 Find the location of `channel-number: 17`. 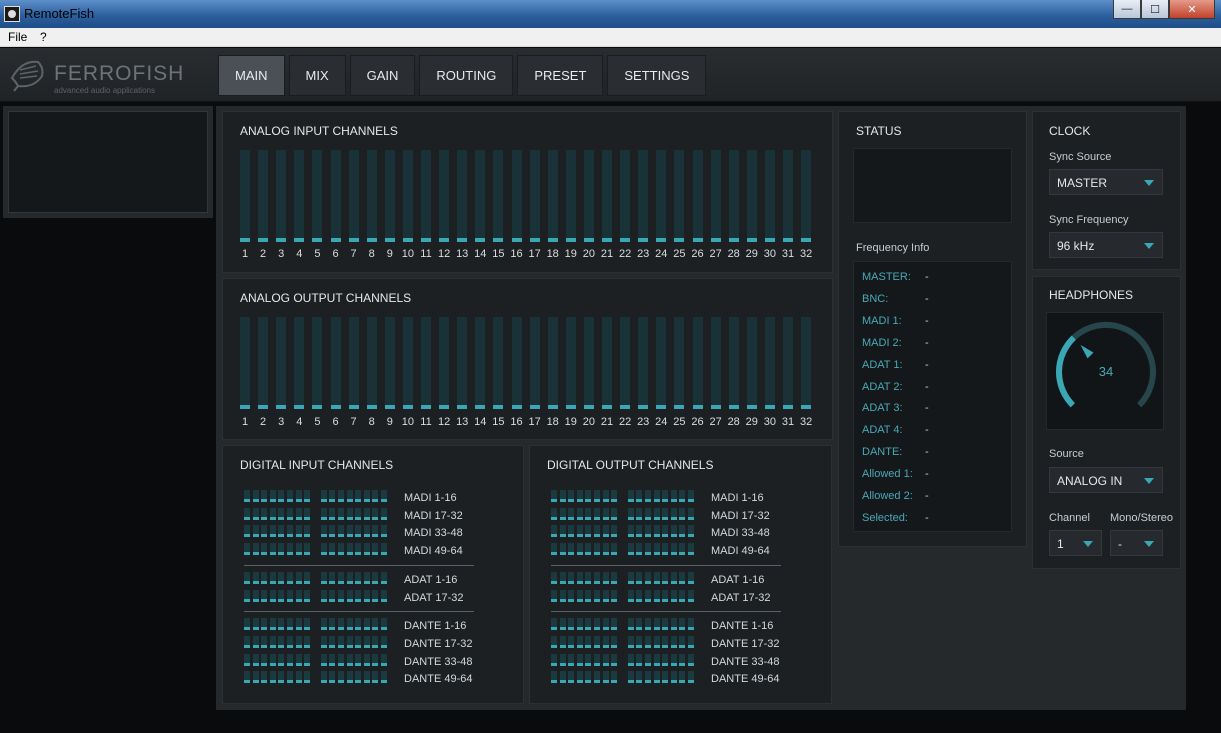

channel-number: 17 is located at coordinates (534, 422).